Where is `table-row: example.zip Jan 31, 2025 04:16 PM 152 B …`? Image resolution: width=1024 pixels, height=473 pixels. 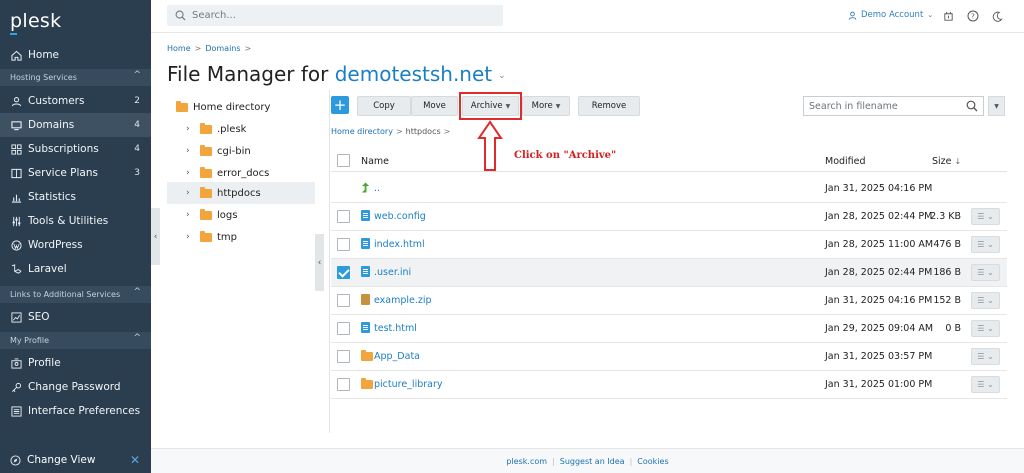 table-row: example.zip Jan 31, 2025 04:16 PM 152 B … is located at coordinates (669, 301).